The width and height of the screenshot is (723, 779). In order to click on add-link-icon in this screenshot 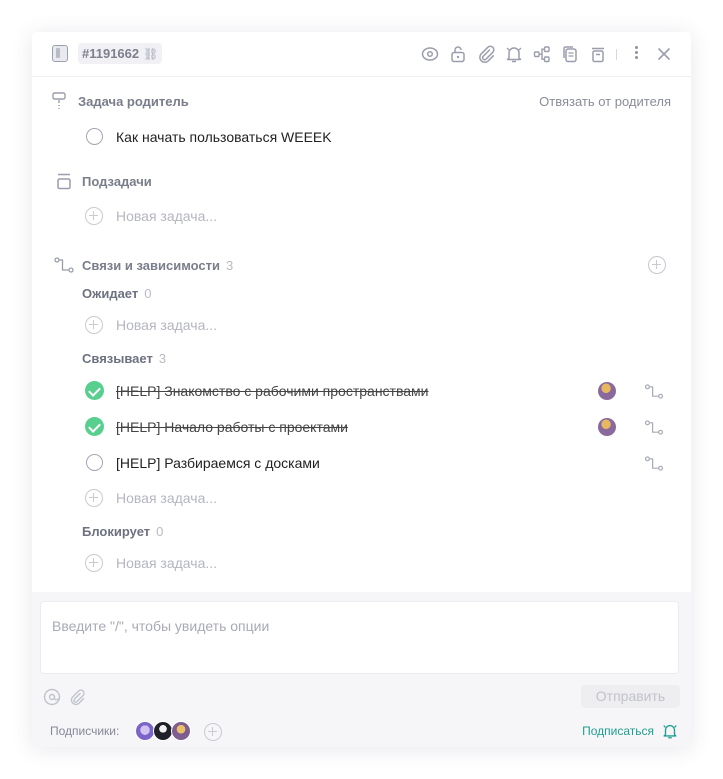, I will do `click(657, 265)`.